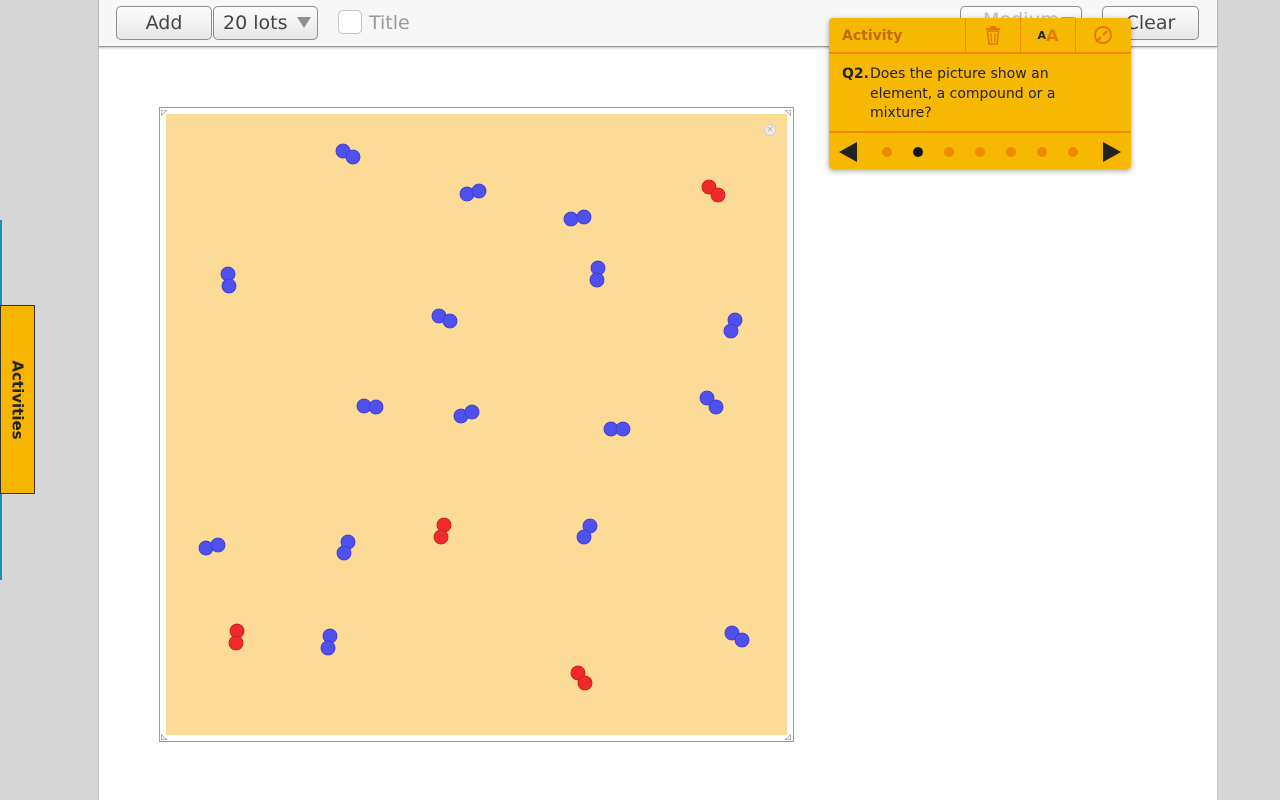 This screenshot has width=1280, height=800. Describe the element at coordinates (1047, 35) in the screenshot. I see `font-size-icon: AA` at that location.